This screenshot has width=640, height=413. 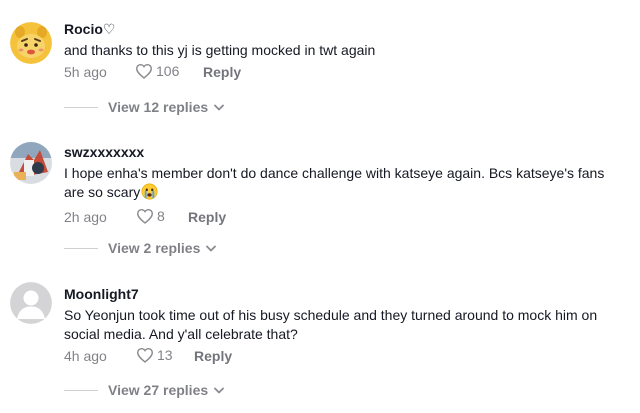 I want to click on comment-meta: 2h ago 8 Reply, so click(x=347, y=218).